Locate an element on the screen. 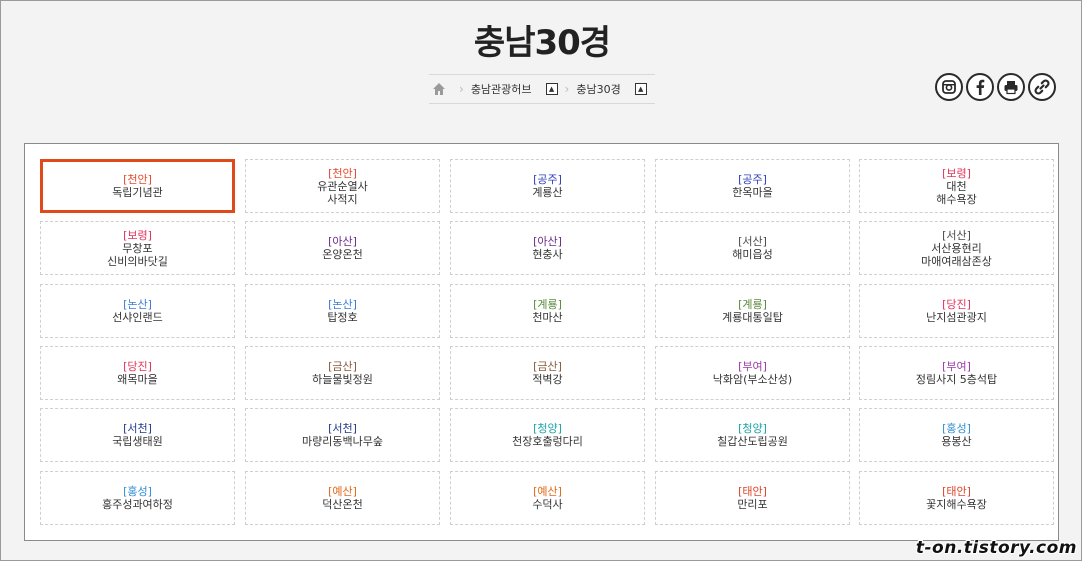 The height and width of the screenshot is (561, 1082). attraction-item: [부여] 정림사지 5층석탑 is located at coordinates (956, 373).